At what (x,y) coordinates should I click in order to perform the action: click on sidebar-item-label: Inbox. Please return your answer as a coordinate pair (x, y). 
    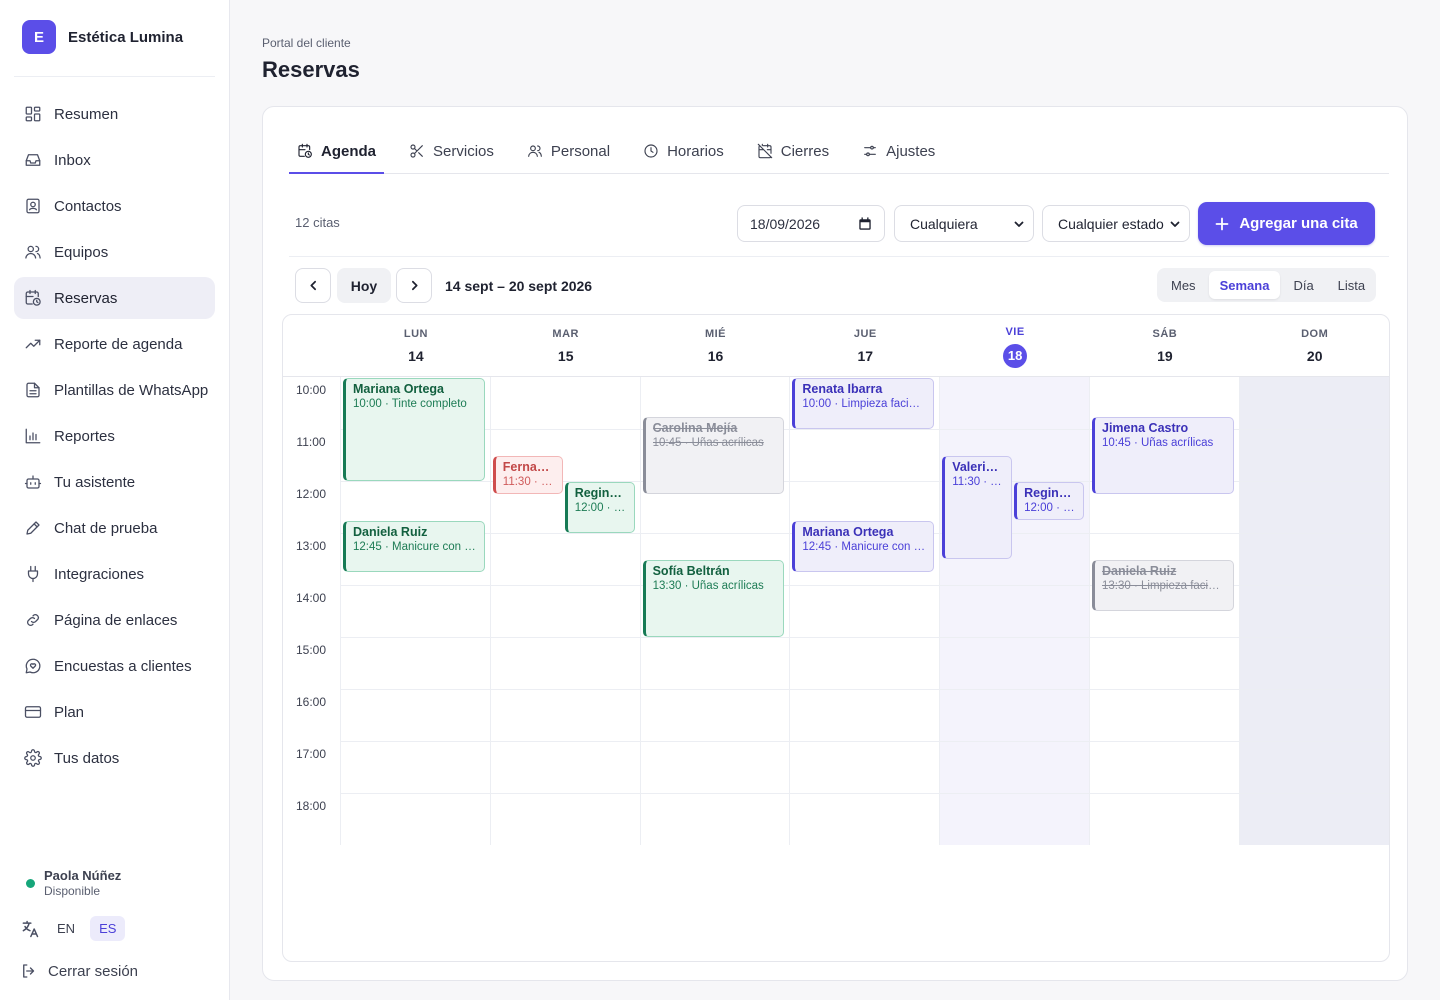
    Looking at the image, I should click on (72, 160).